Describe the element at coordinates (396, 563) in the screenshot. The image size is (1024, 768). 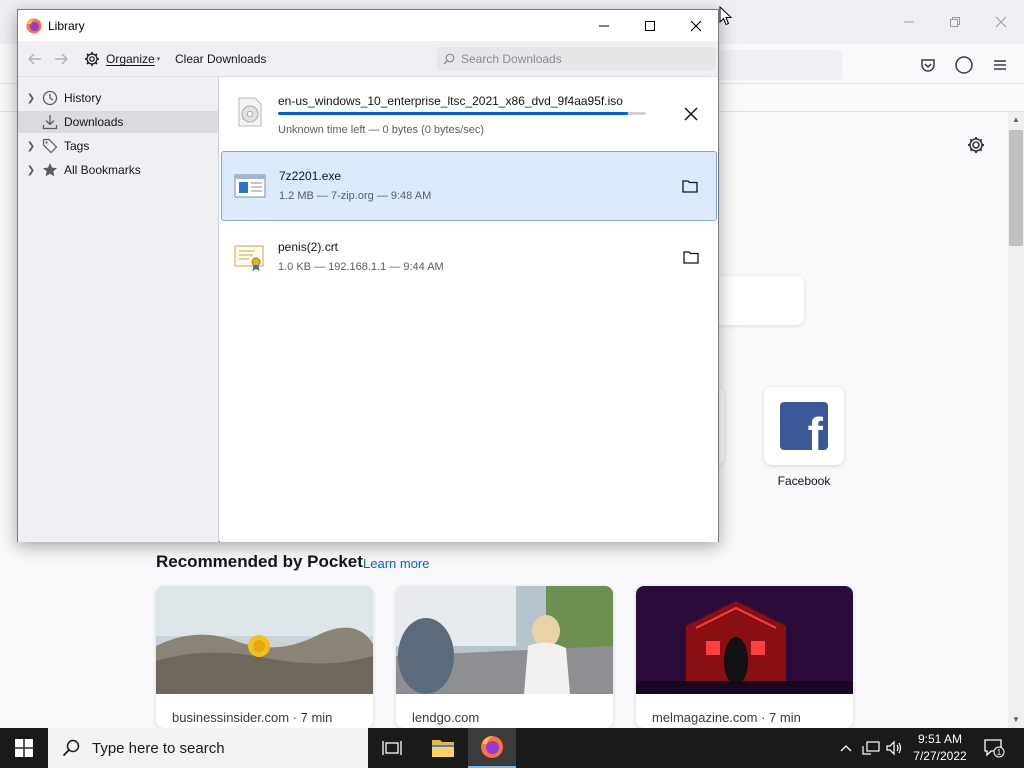
I see `pocket-learn-more-link: Learn more` at that location.